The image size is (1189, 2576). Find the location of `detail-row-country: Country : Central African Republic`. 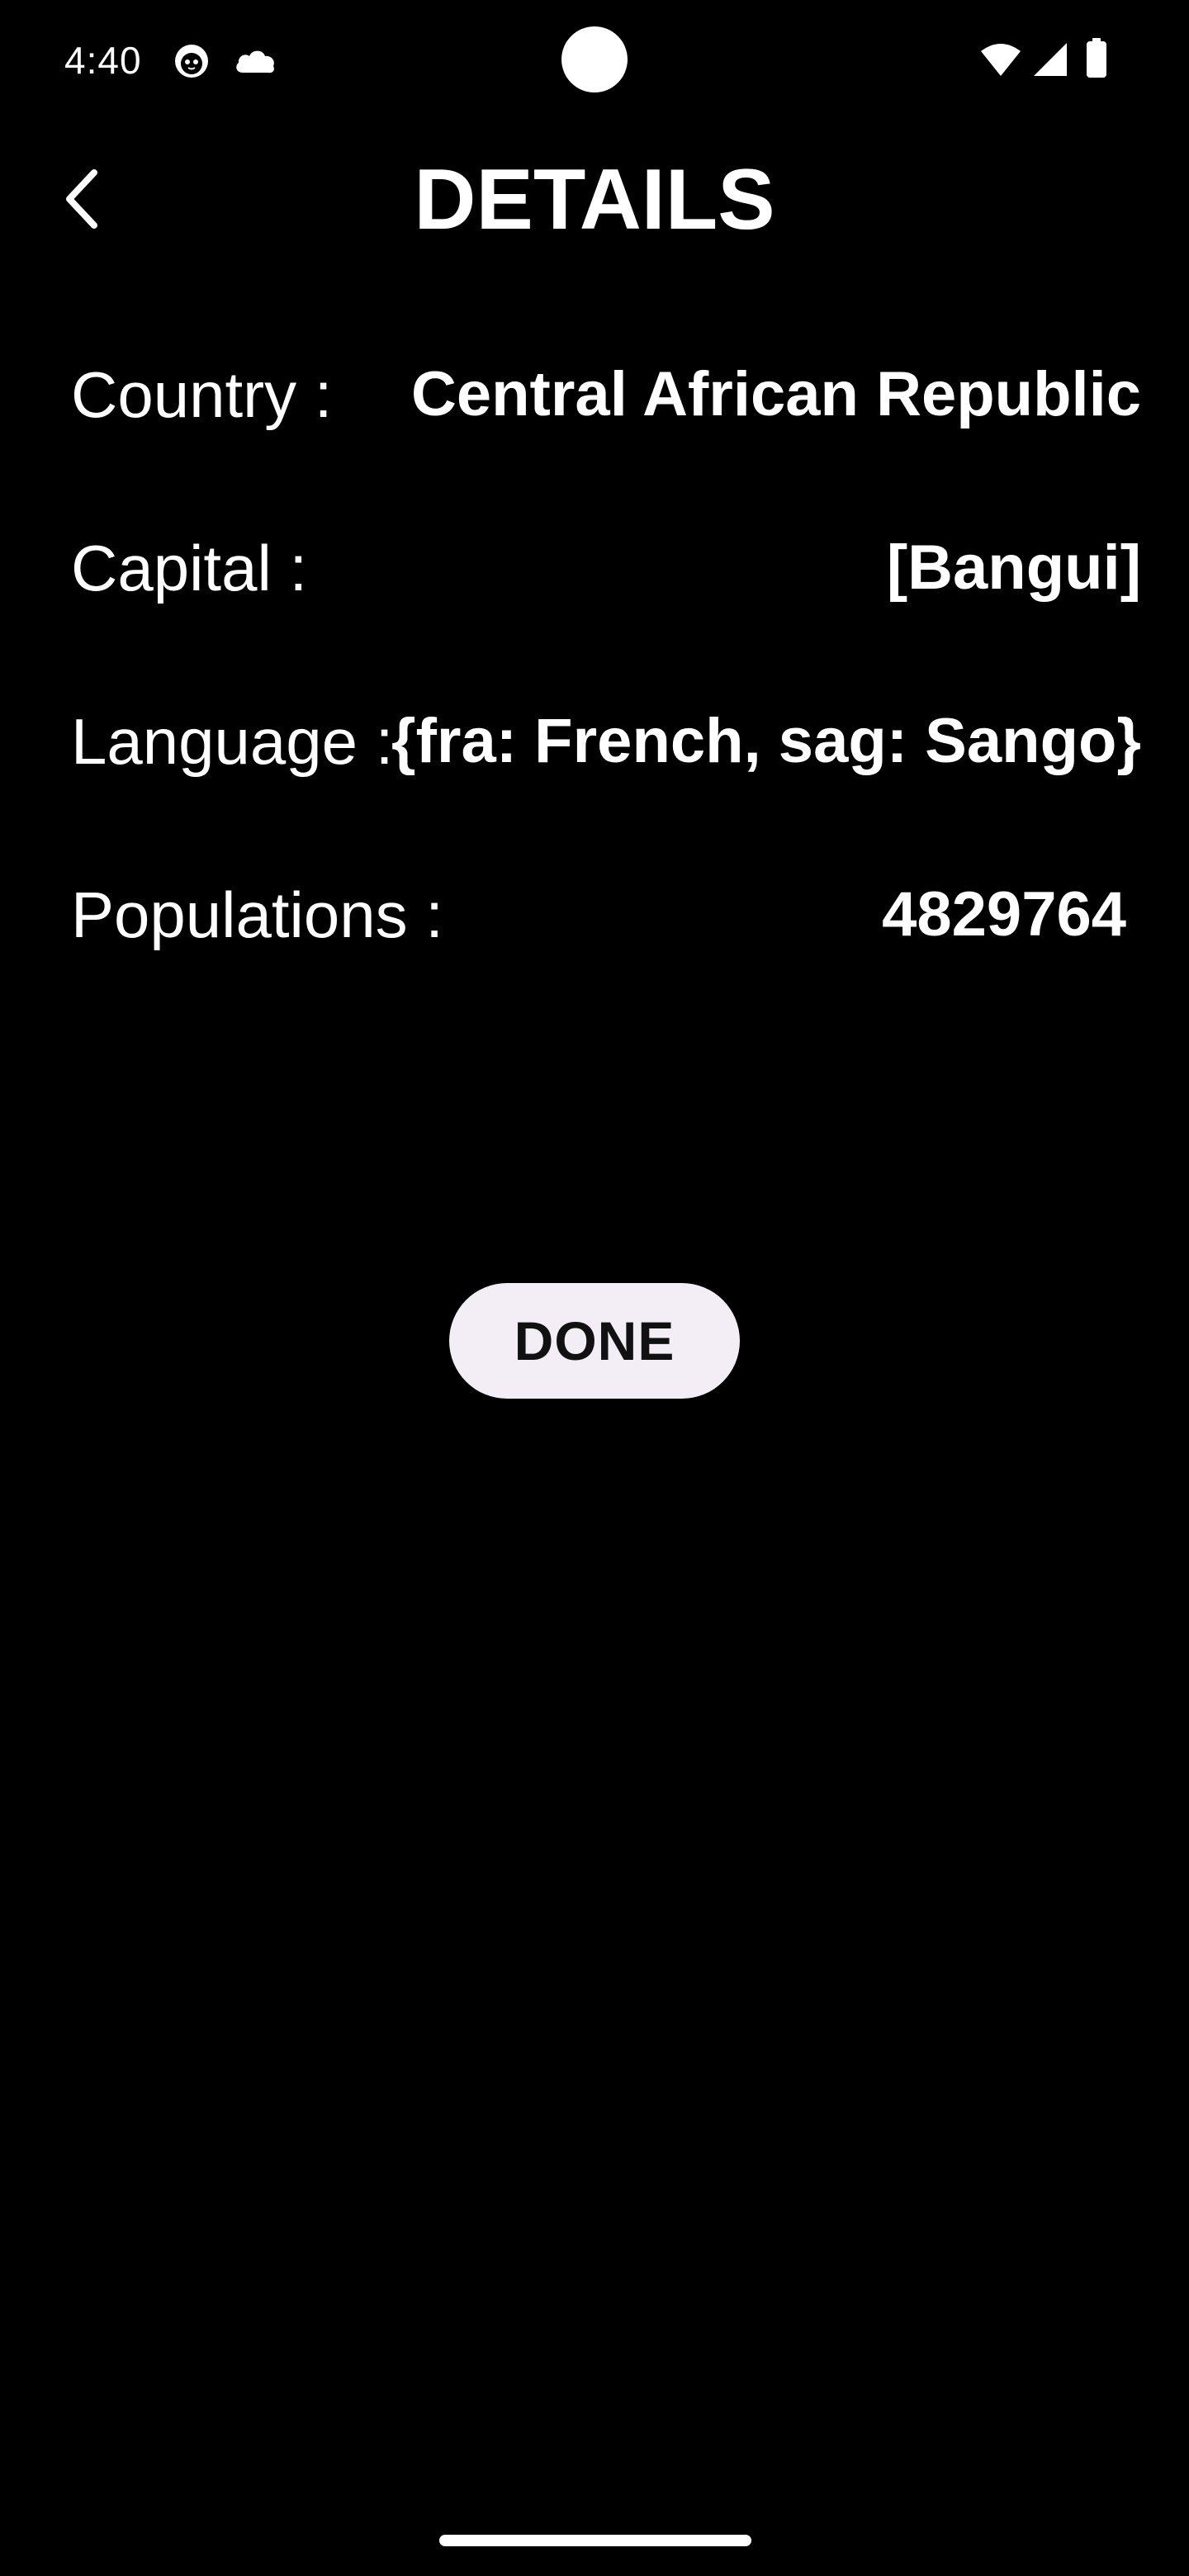

detail-row-country: Country : Central African Republic is located at coordinates (606, 394).